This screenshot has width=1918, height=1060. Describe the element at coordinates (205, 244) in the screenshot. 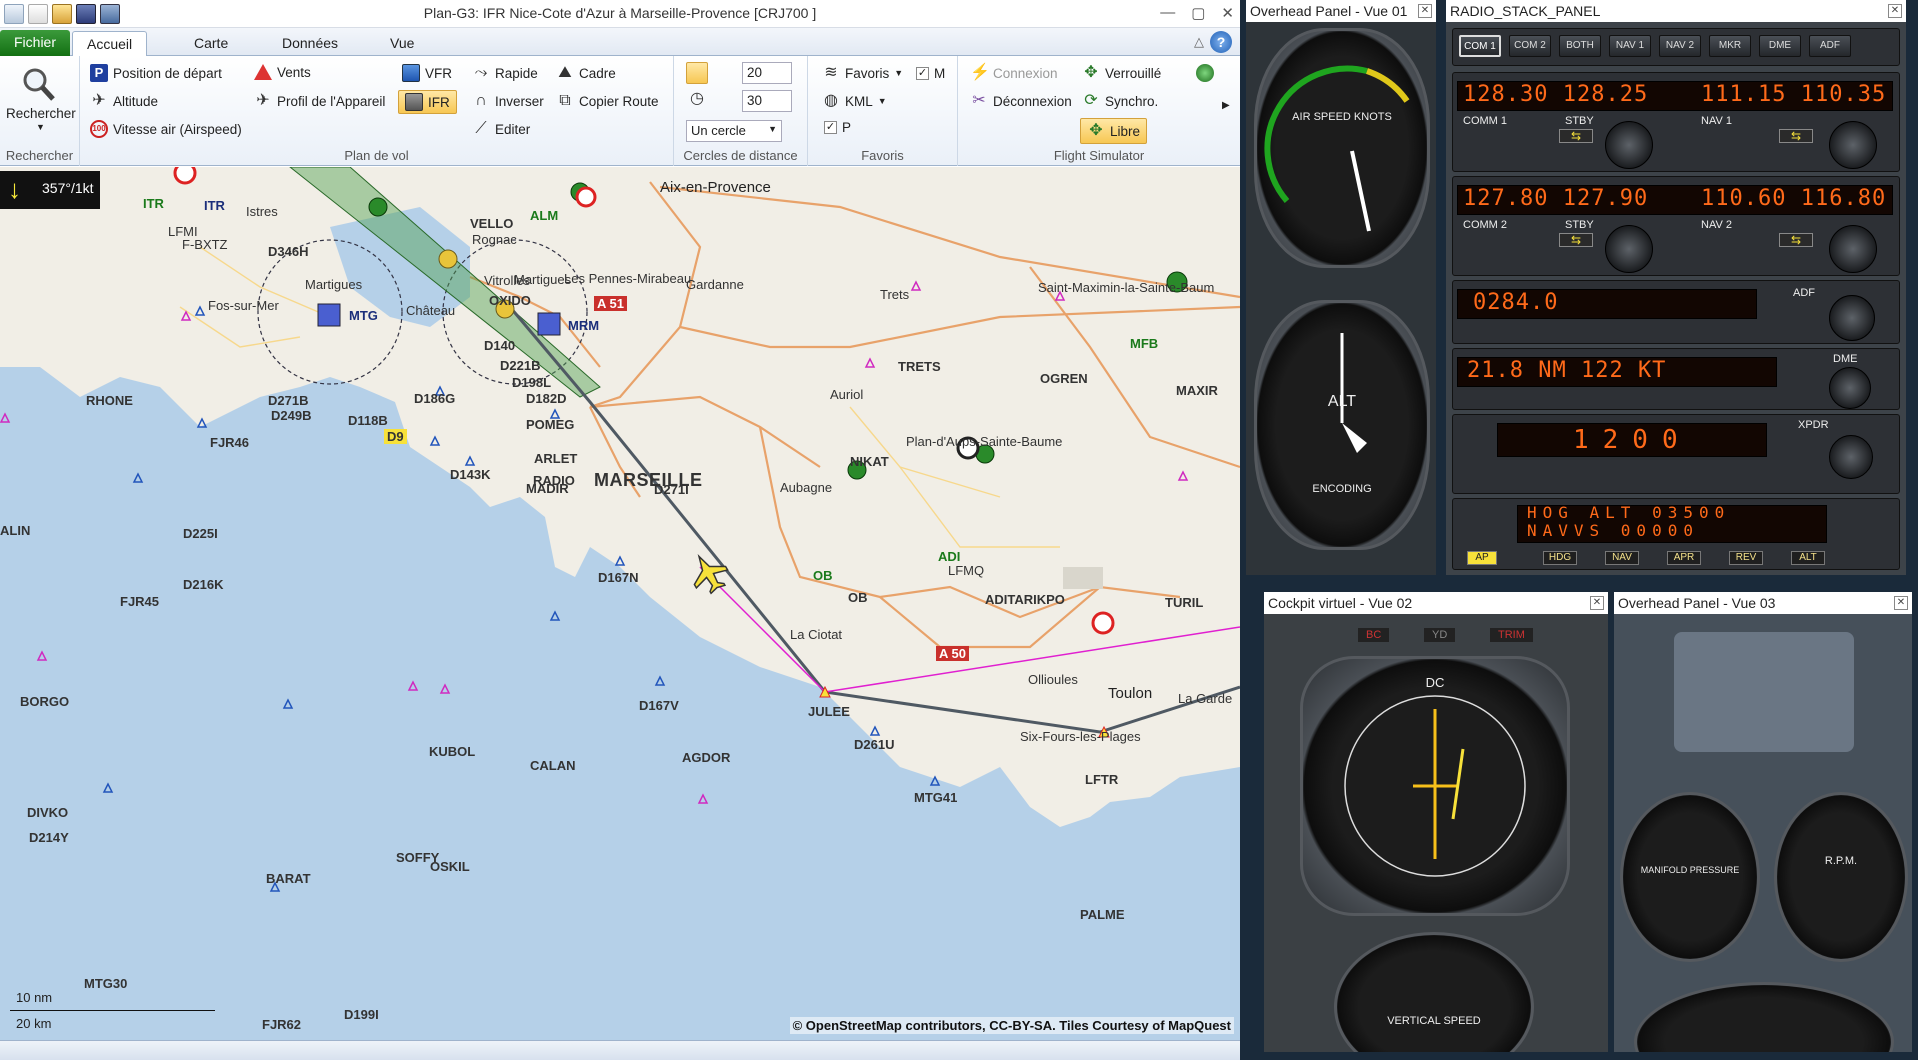

I see `map-label-fbxtz: F-BXTZ` at that location.